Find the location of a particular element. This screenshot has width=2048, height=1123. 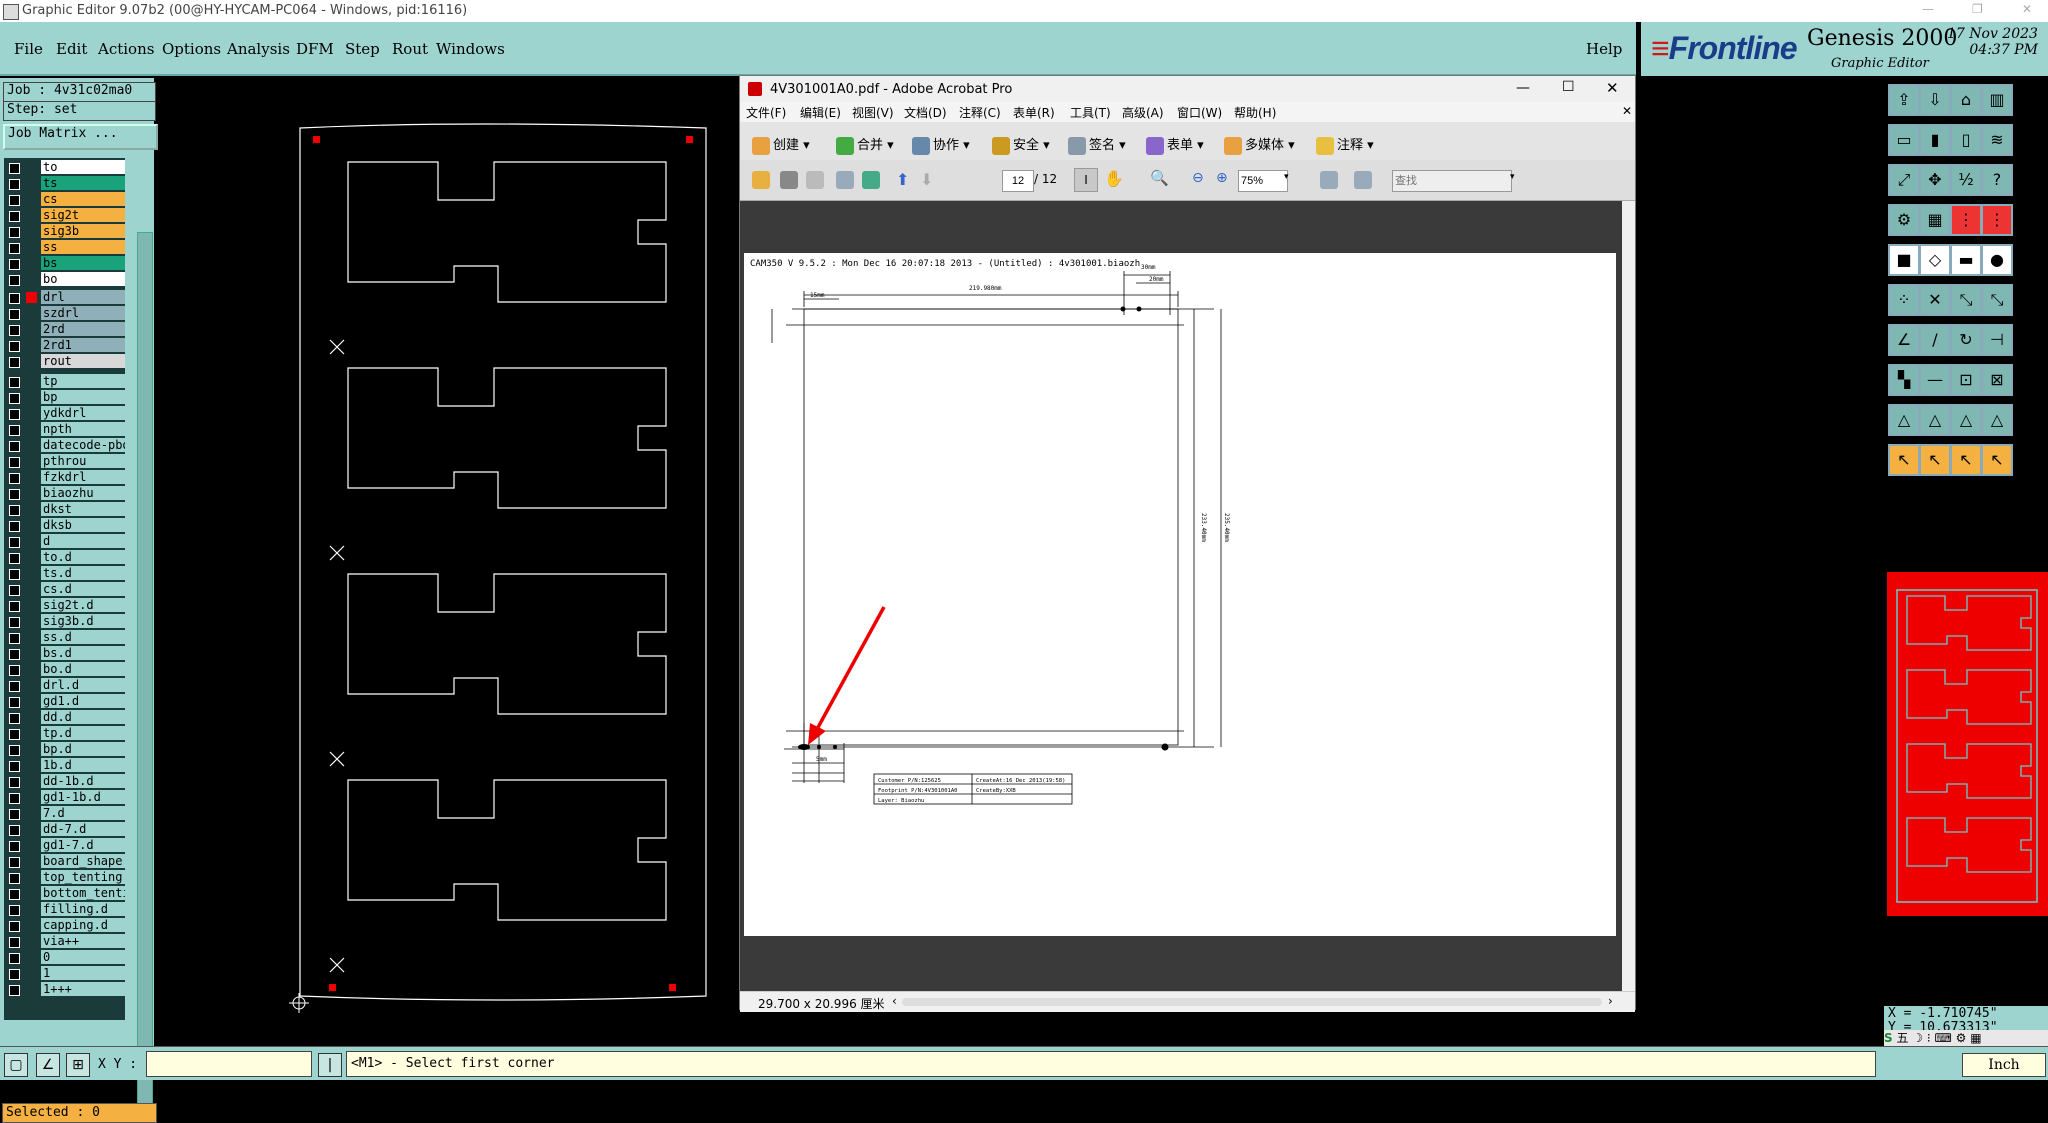

layer-row-34: dd.d is located at coordinates (64, 717).